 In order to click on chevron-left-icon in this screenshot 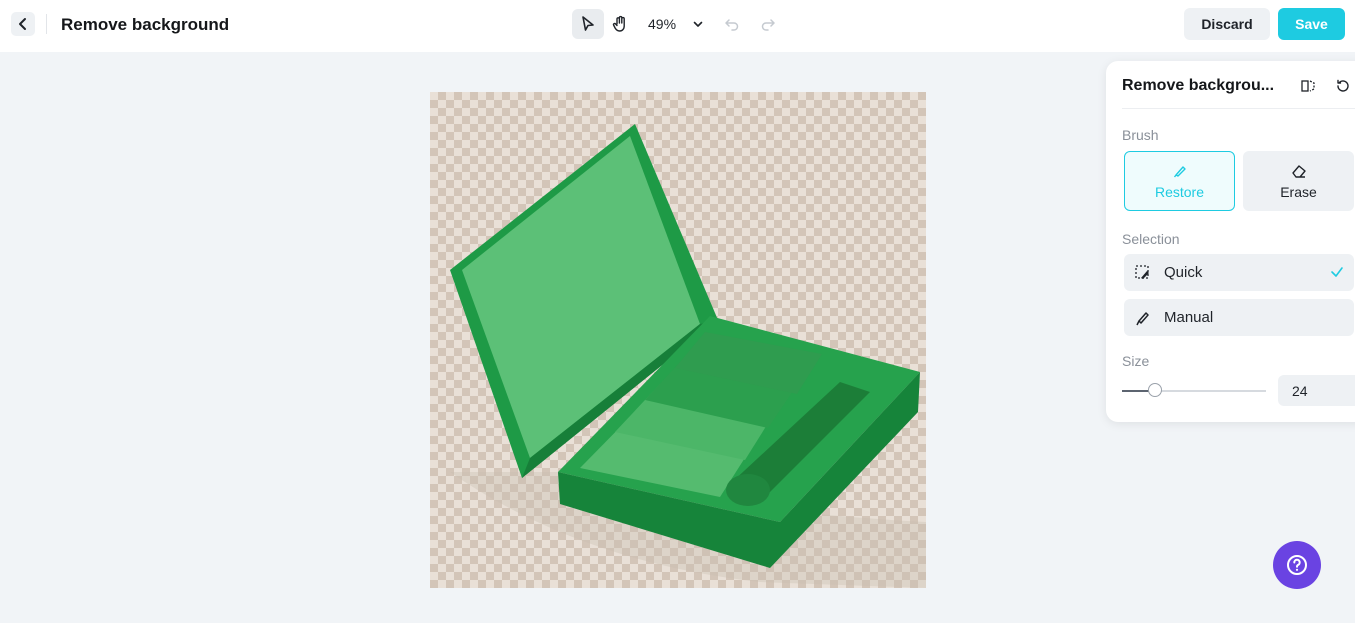, I will do `click(22, 24)`.